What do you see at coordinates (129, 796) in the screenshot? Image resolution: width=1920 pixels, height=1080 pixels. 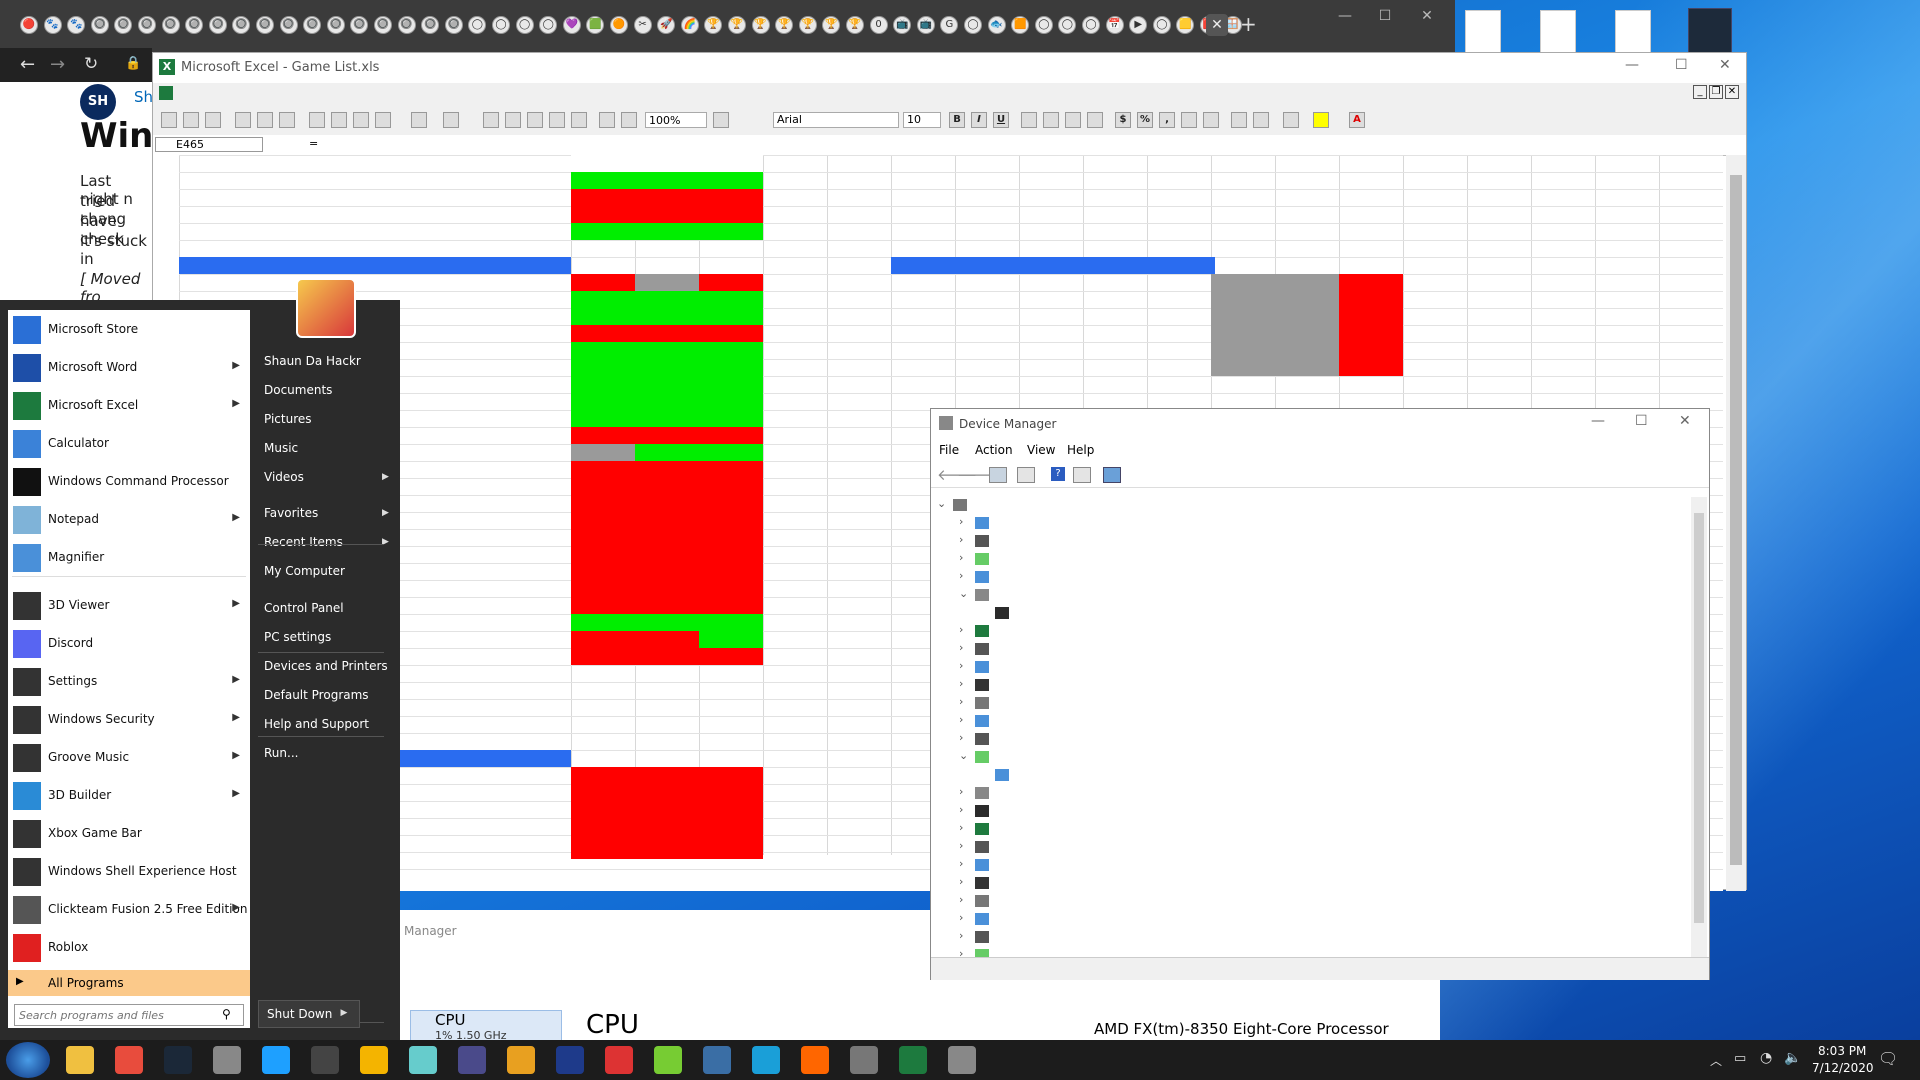 I see `start-item: 3D Builder ▶` at bounding box center [129, 796].